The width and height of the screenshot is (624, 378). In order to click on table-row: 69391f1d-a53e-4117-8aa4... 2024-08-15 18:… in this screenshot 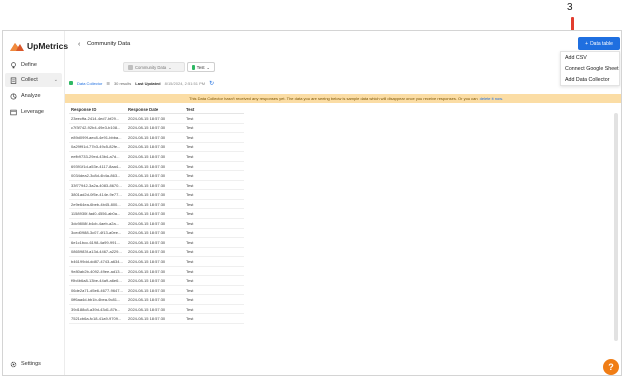, I will do `click(156, 167)`.